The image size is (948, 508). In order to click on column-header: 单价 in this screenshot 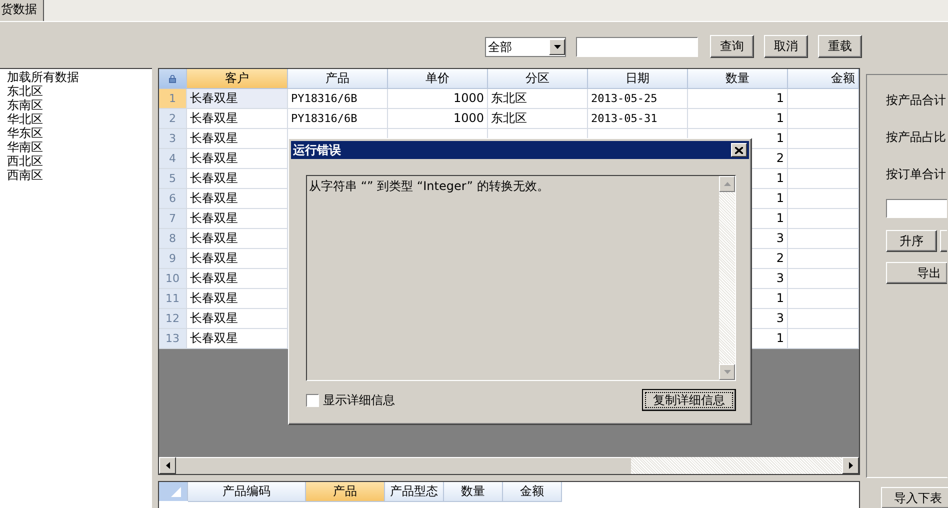, I will do `click(438, 79)`.